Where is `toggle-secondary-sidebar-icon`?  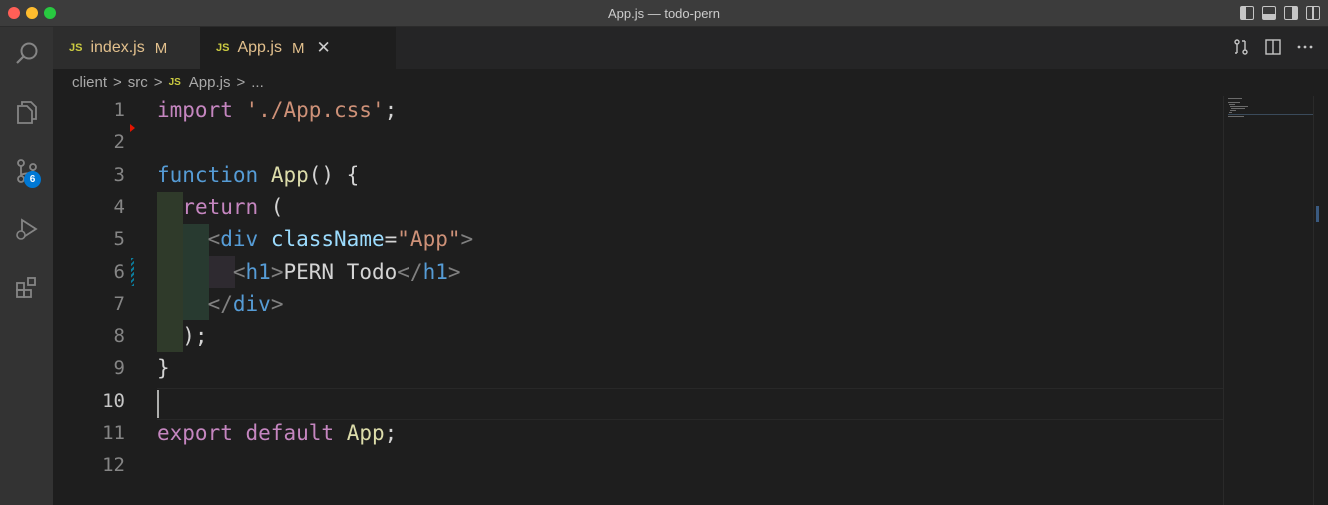
toggle-secondary-sidebar-icon is located at coordinates (1291, 13).